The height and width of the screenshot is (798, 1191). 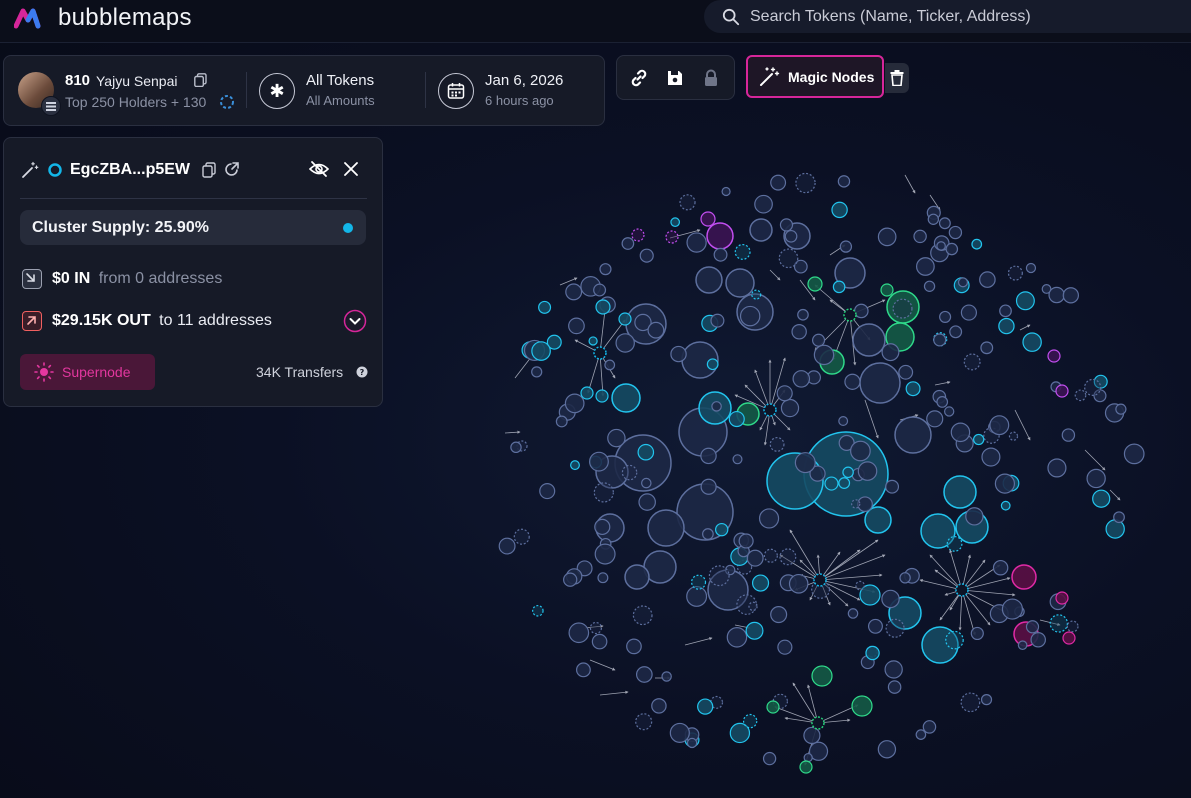 I want to click on cluster-supply-bar: Cluster Supply: 25.90%, so click(x=193, y=227).